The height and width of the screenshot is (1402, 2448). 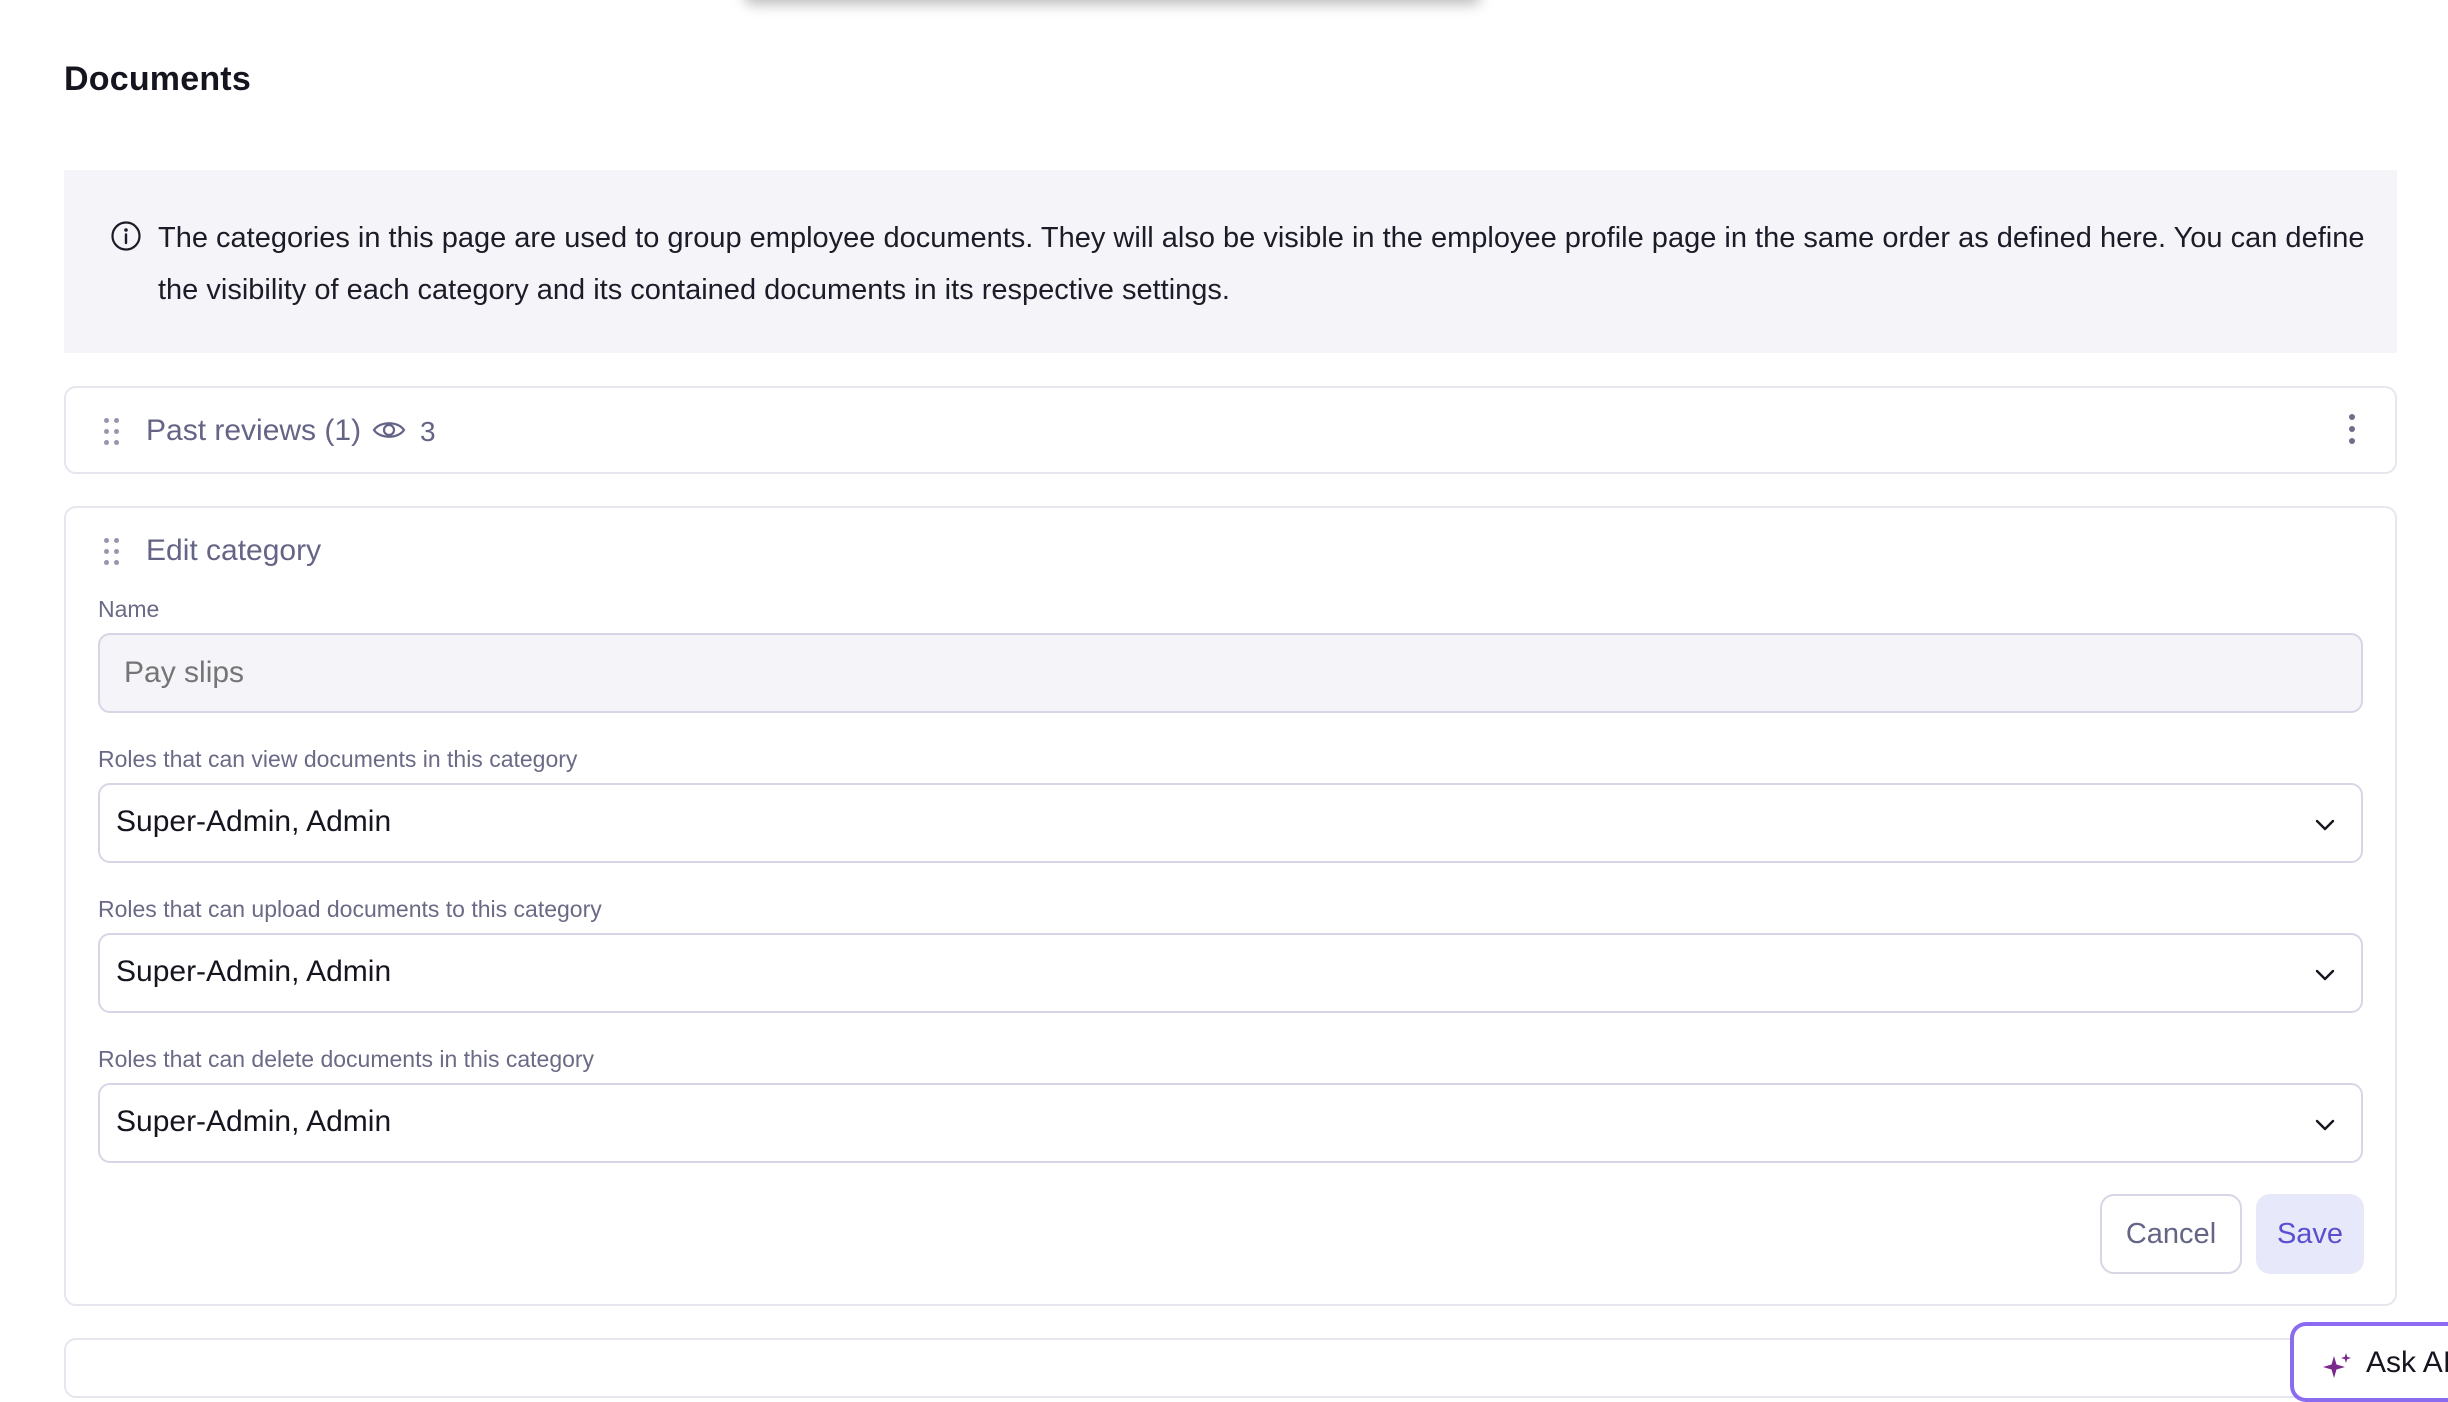 I want to click on view-roles-select: Super-Admin, Admin, so click(x=1230, y=823).